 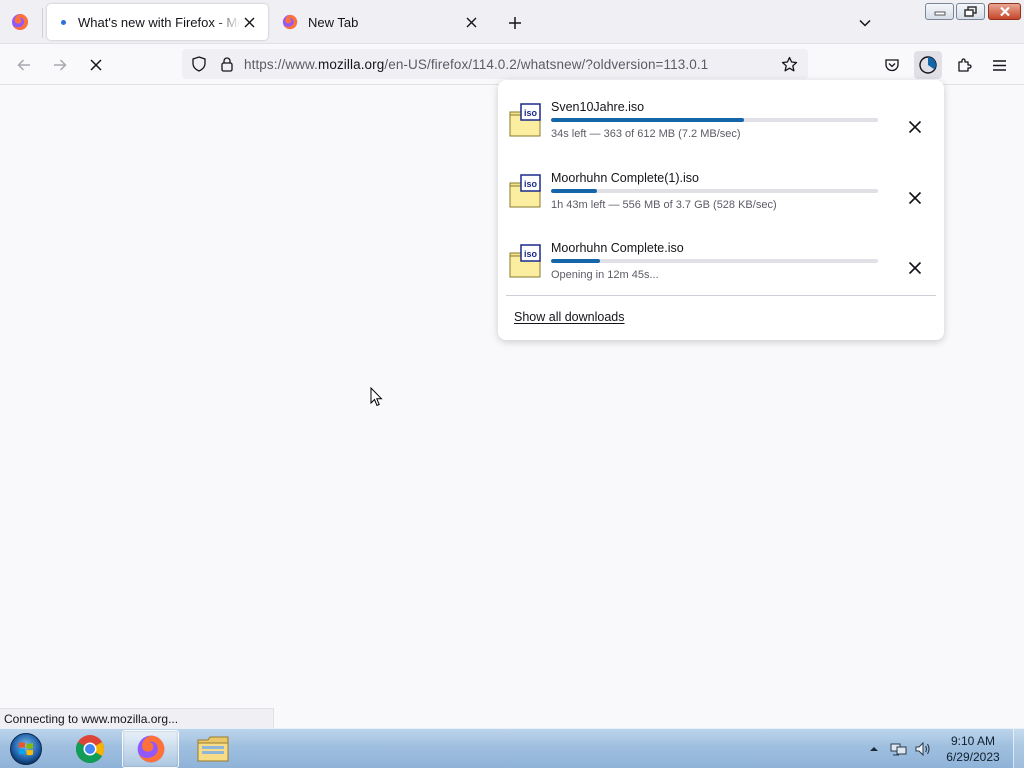 I want to click on clock-time: 9:10 AM, so click(x=973, y=741).